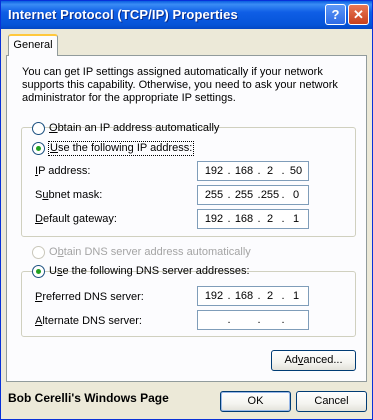 The image size is (373, 420). What do you see at coordinates (76, 219) in the screenshot?
I see `default-gateway-label: Default gateway:` at bounding box center [76, 219].